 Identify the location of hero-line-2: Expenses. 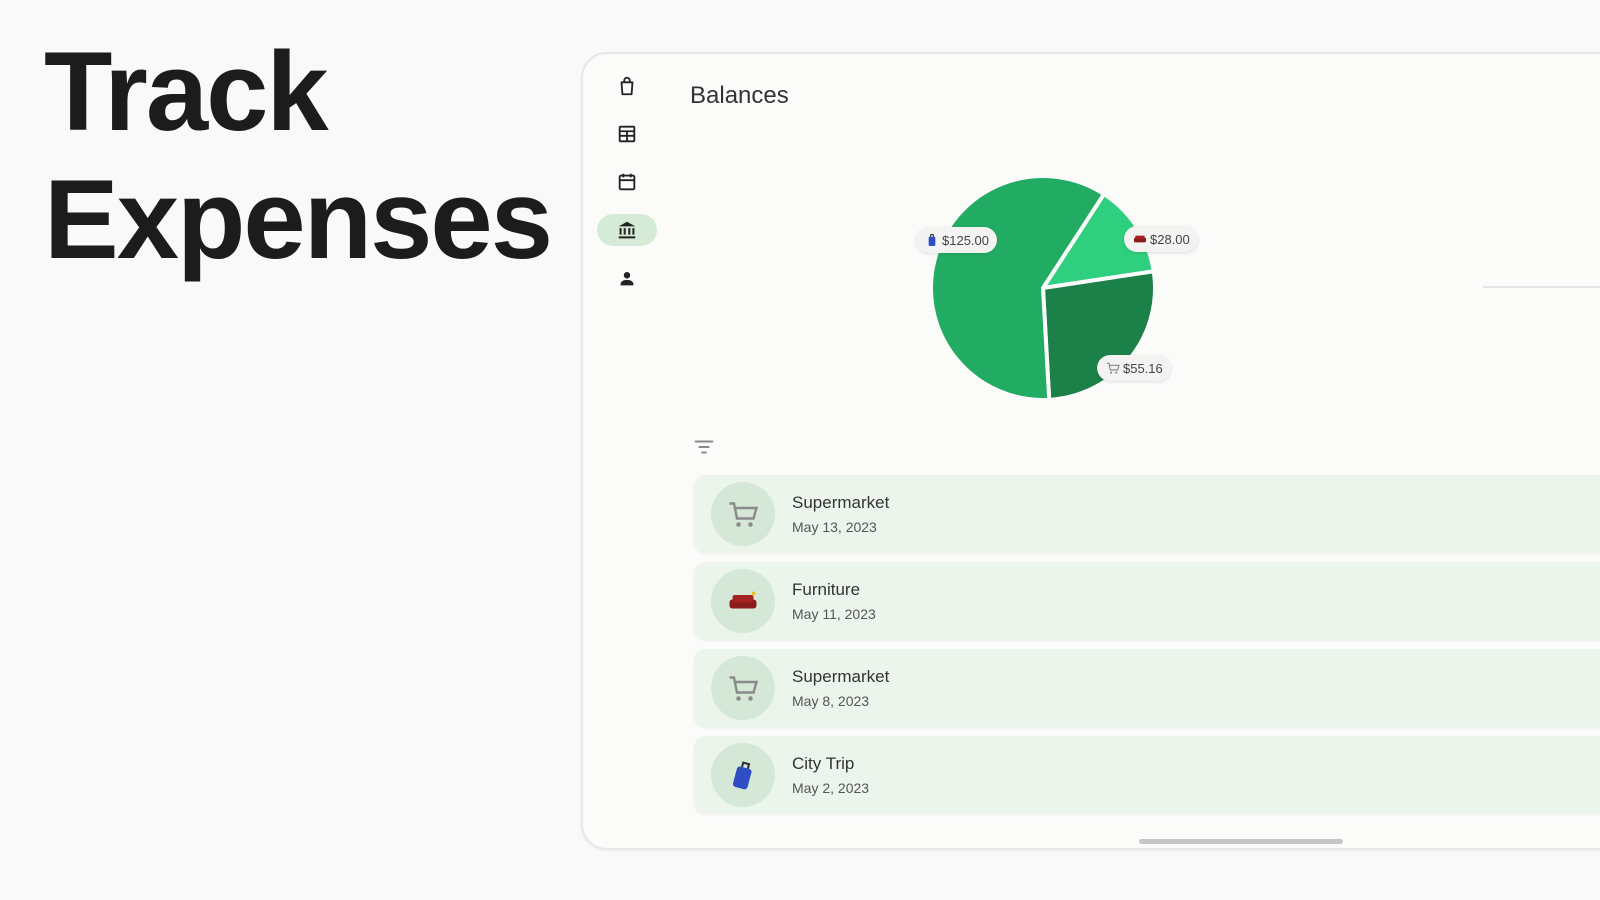
(298, 219).